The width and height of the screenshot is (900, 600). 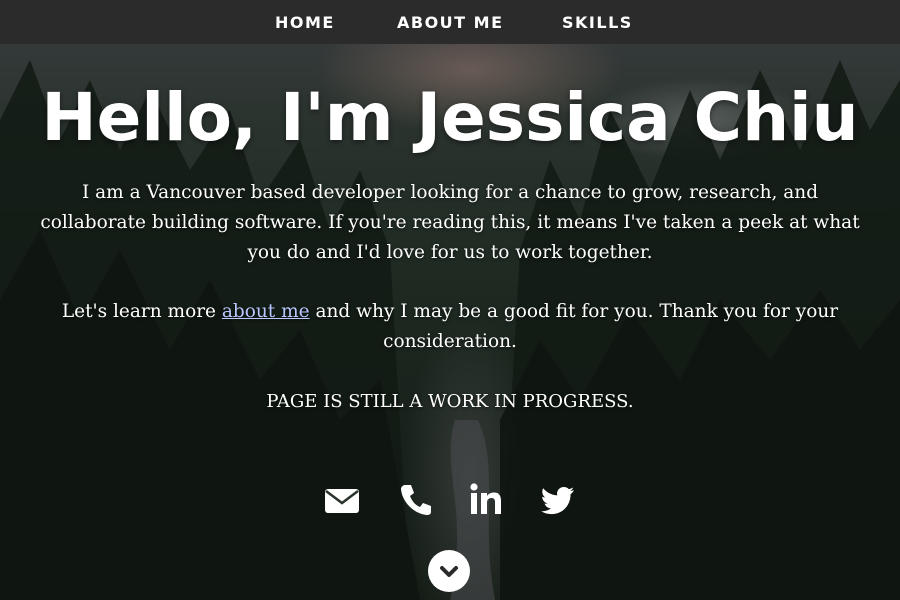 I want to click on hero-title: Hello, I'm Jessica Chiu, so click(x=450, y=117).